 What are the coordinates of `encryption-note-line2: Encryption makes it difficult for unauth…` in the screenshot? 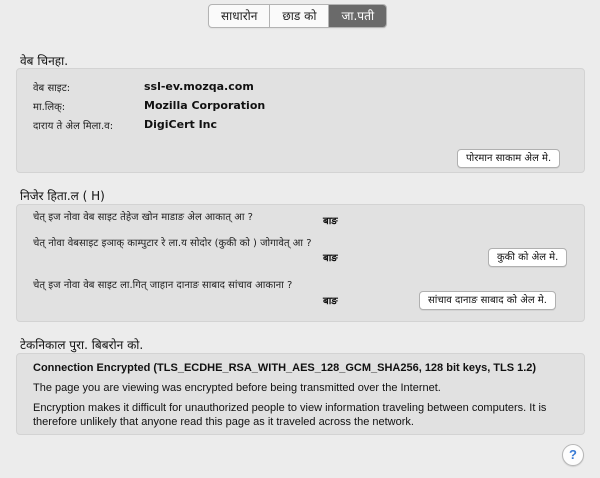 It's located at (290, 415).